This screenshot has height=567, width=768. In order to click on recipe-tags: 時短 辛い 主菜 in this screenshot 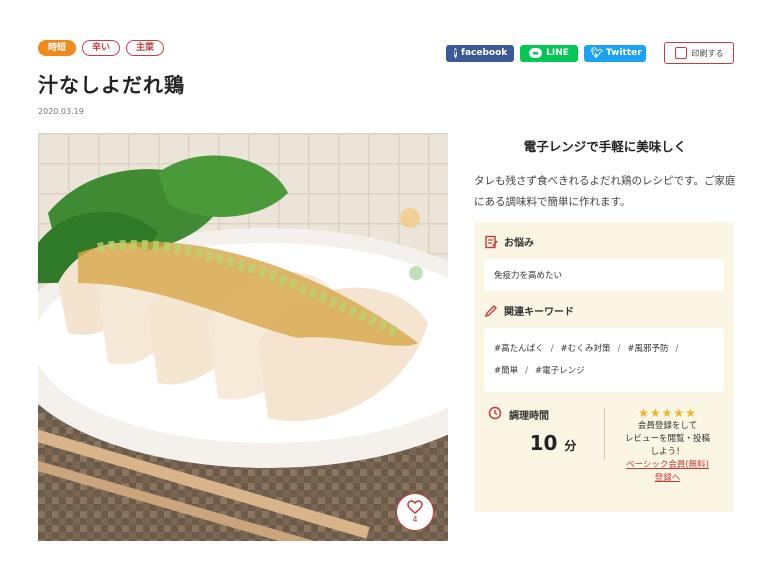, I will do `click(101, 48)`.